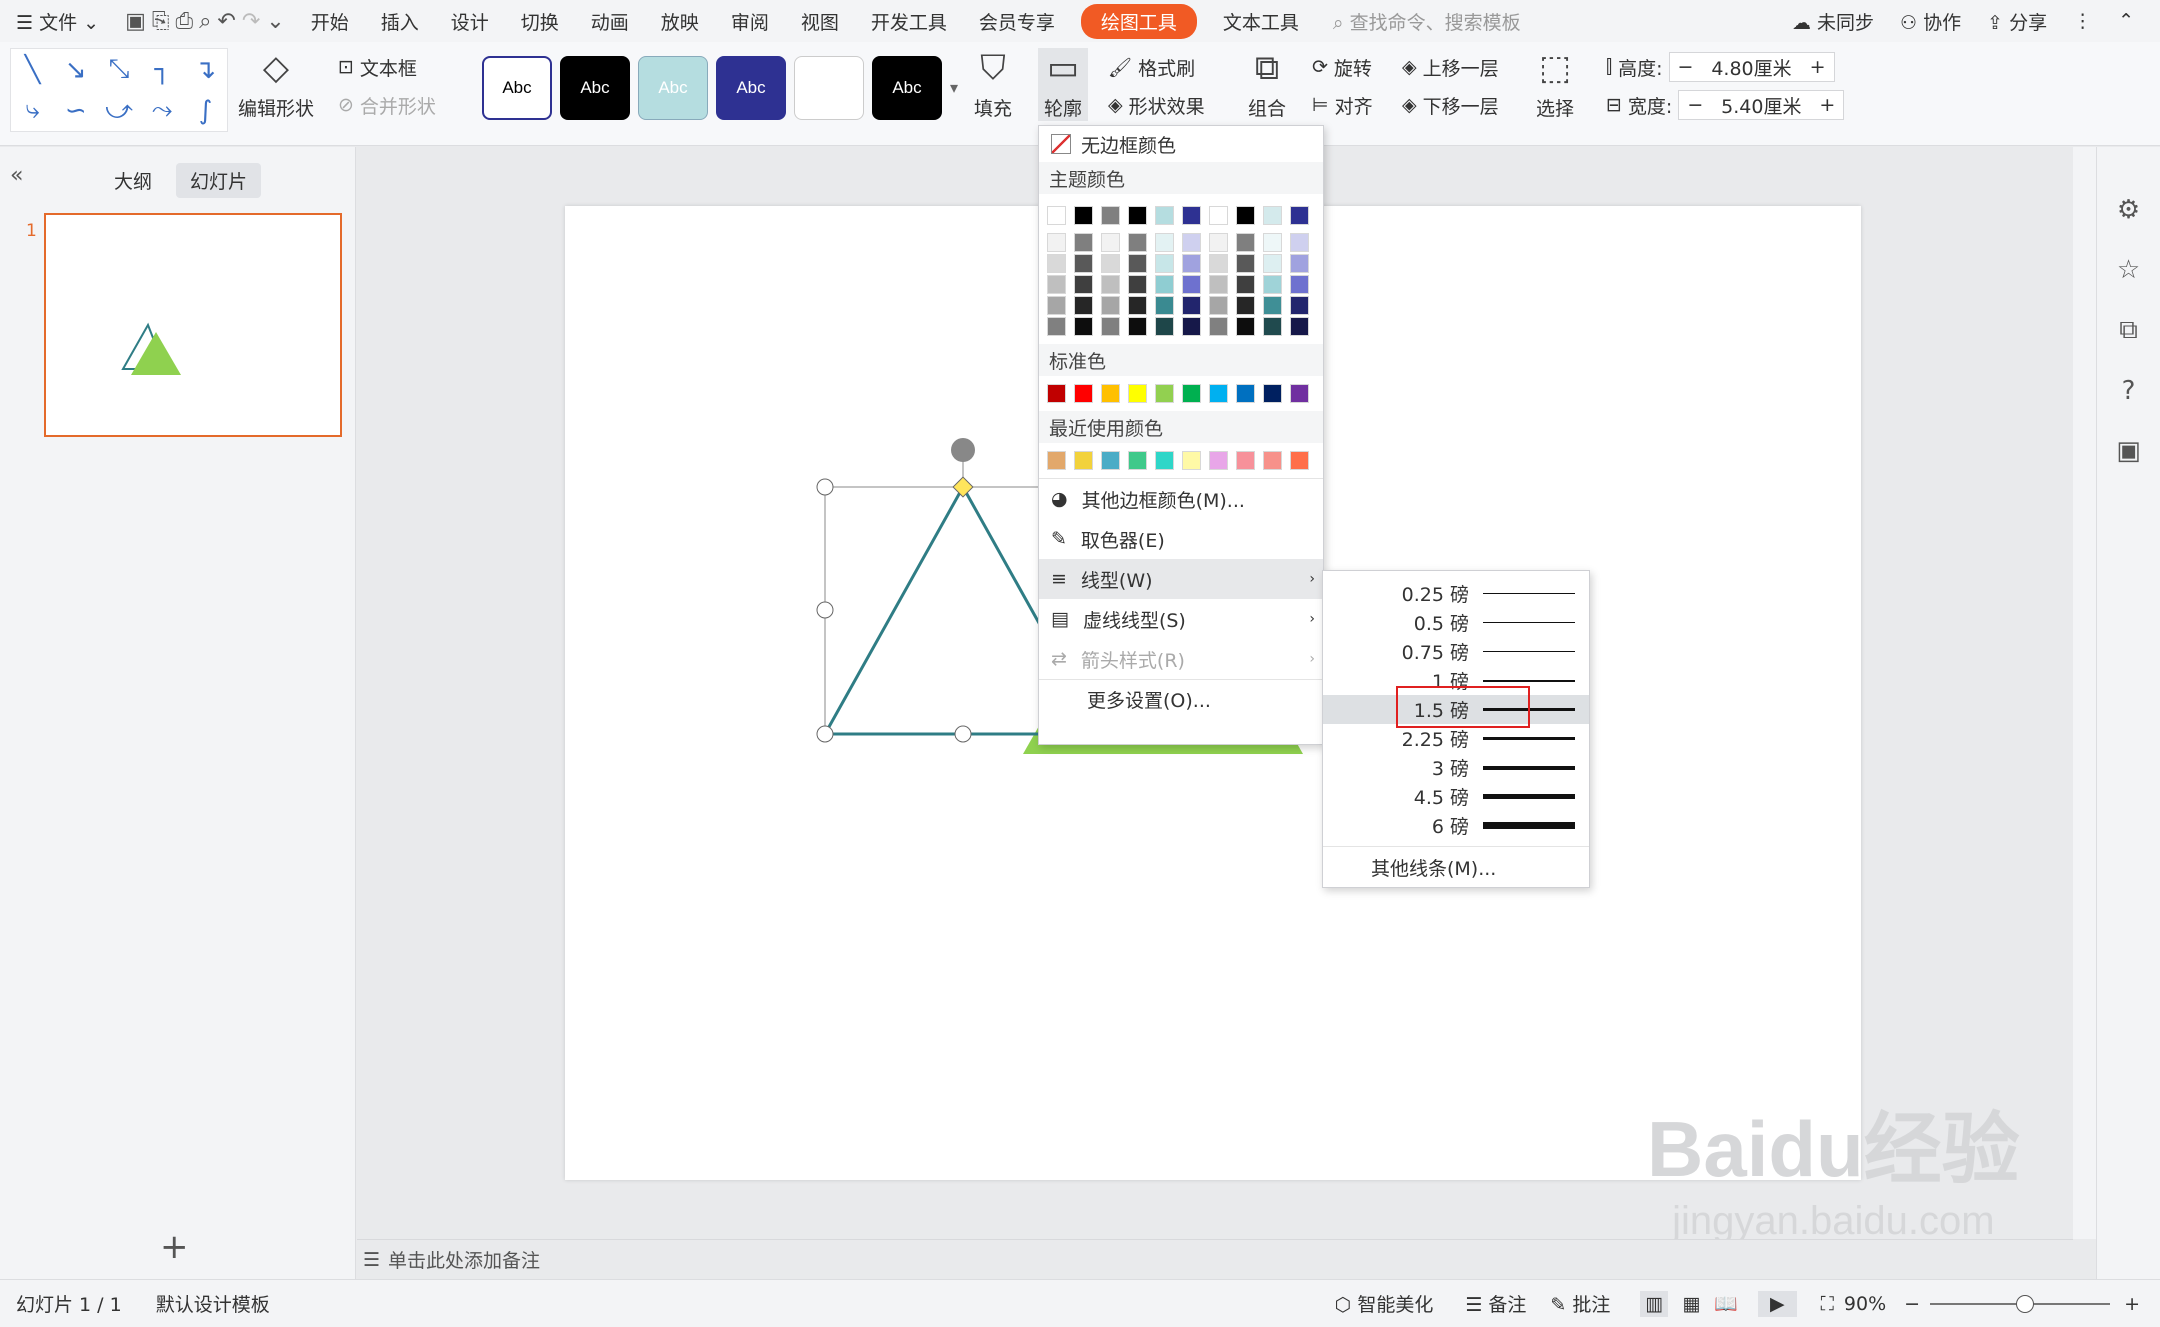 This screenshot has width=2160, height=1327. Describe the element at coordinates (954, 87) in the screenshot. I see `style-gallery-more-icon: ▾` at that location.